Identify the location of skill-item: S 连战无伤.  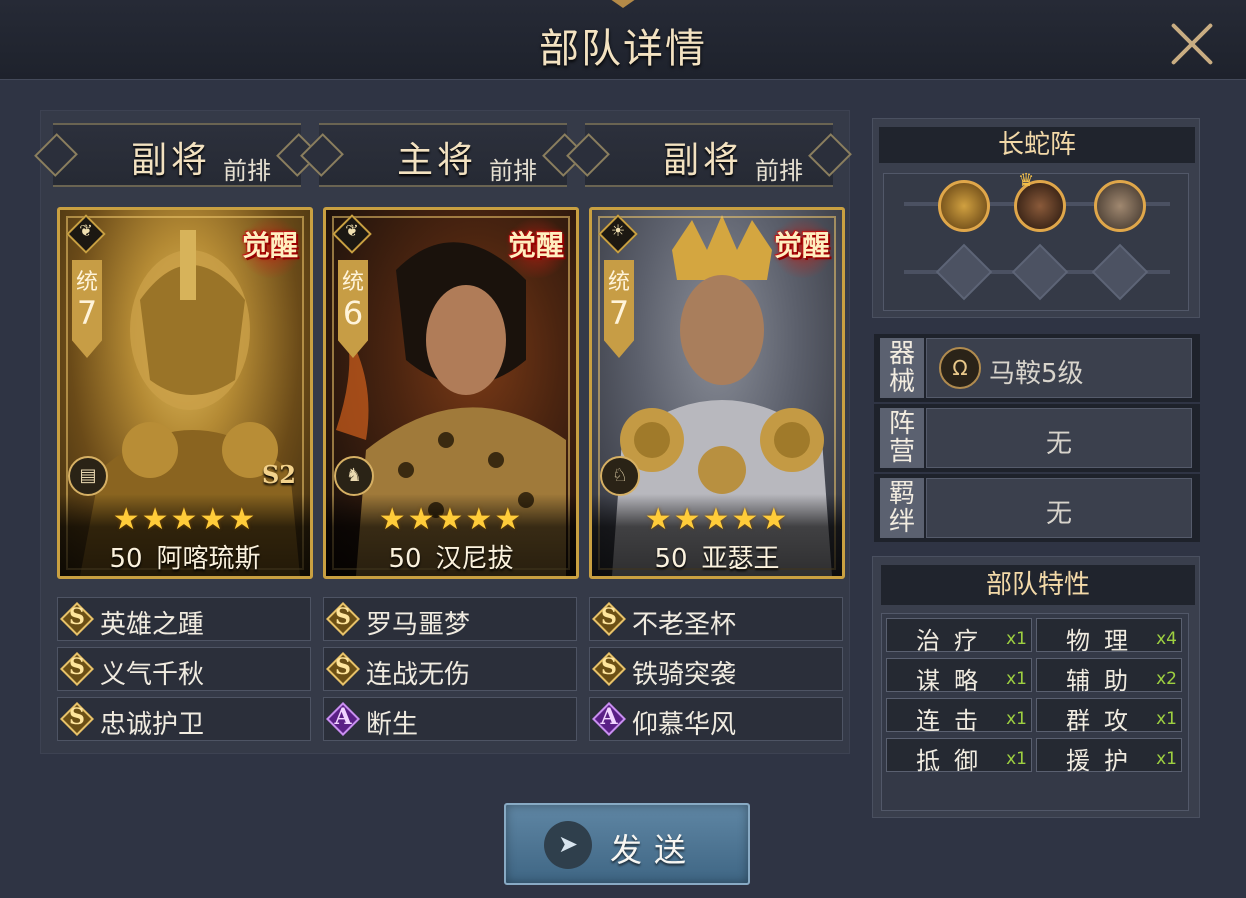
(450, 669).